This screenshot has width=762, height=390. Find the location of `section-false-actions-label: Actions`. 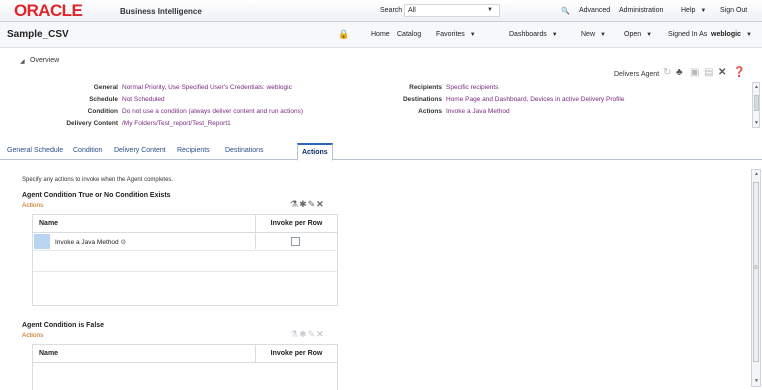

section-false-actions-label: Actions is located at coordinates (33, 335).